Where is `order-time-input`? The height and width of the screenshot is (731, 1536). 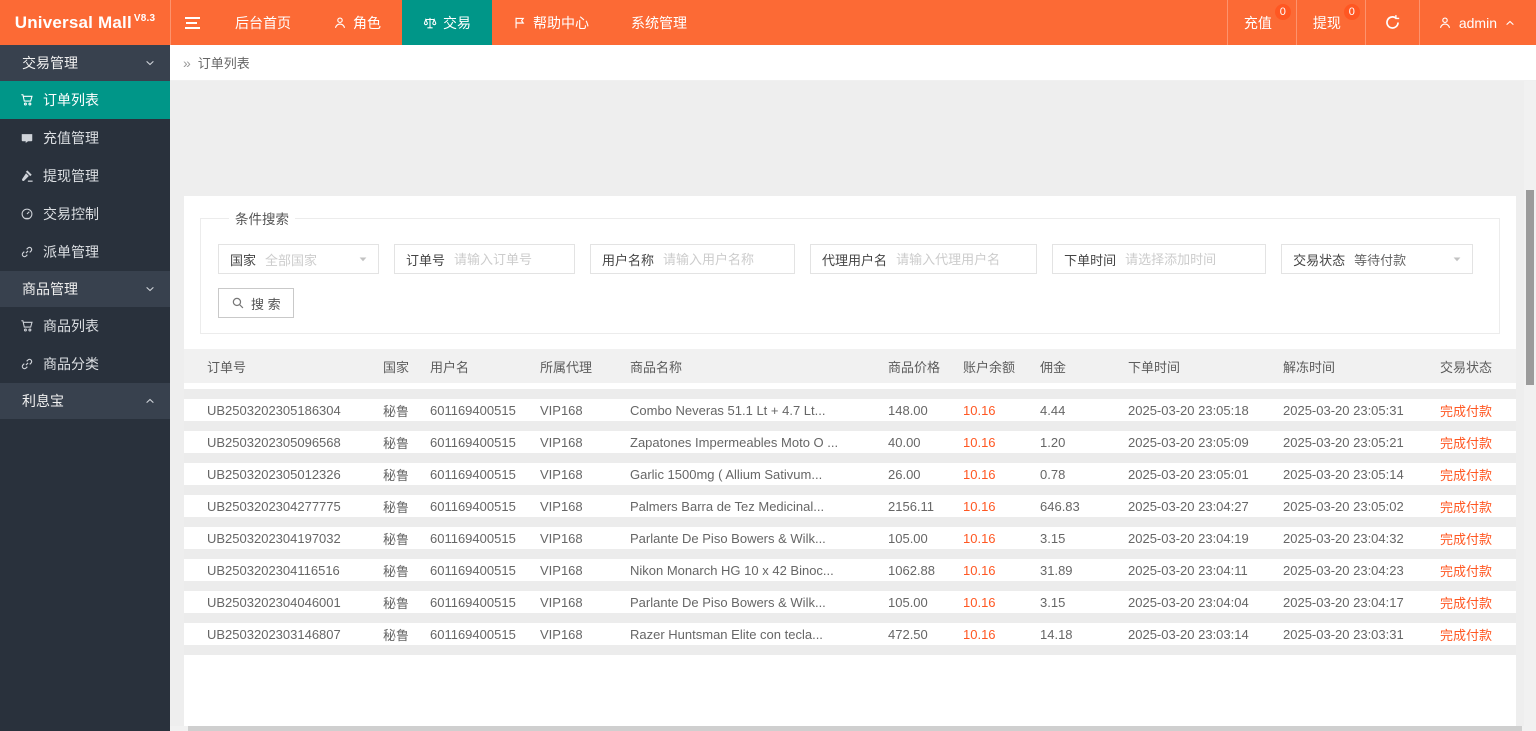 order-time-input is located at coordinates (1195, 259).